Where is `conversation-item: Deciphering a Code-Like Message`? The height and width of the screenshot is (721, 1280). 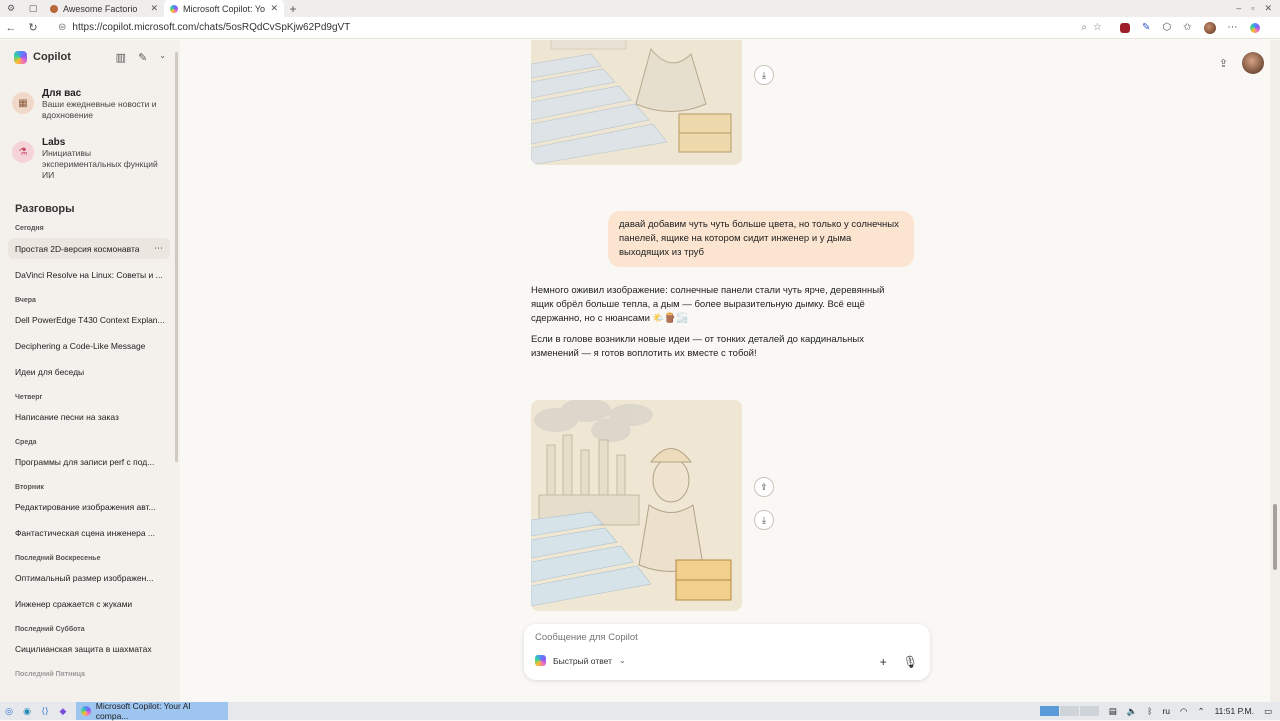
conversation-item: Deciphering a Code-Like Message is located at coordinates (90, 346).